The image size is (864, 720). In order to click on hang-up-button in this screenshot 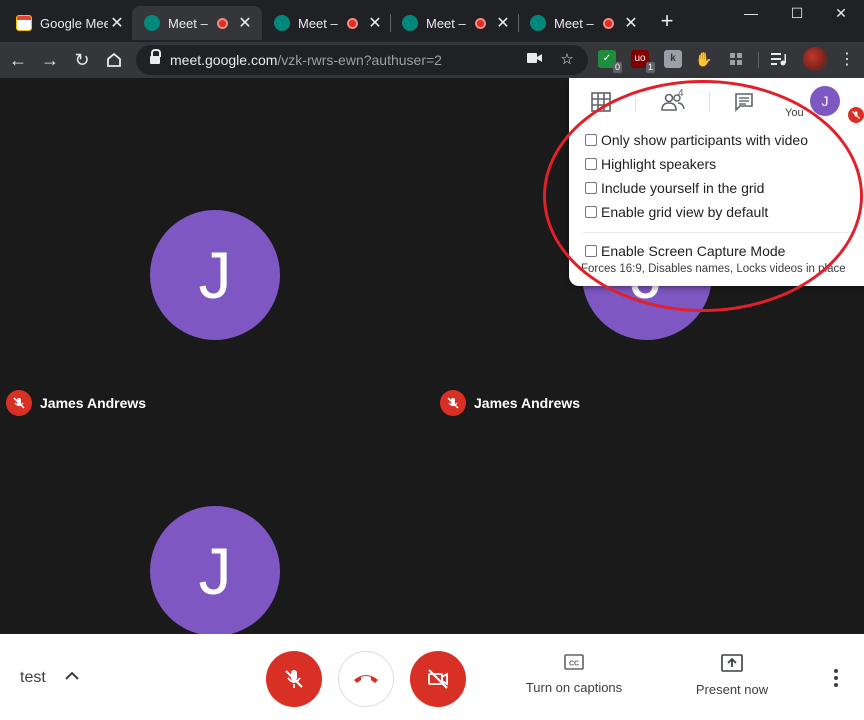, I will do `click(366, 679)`.